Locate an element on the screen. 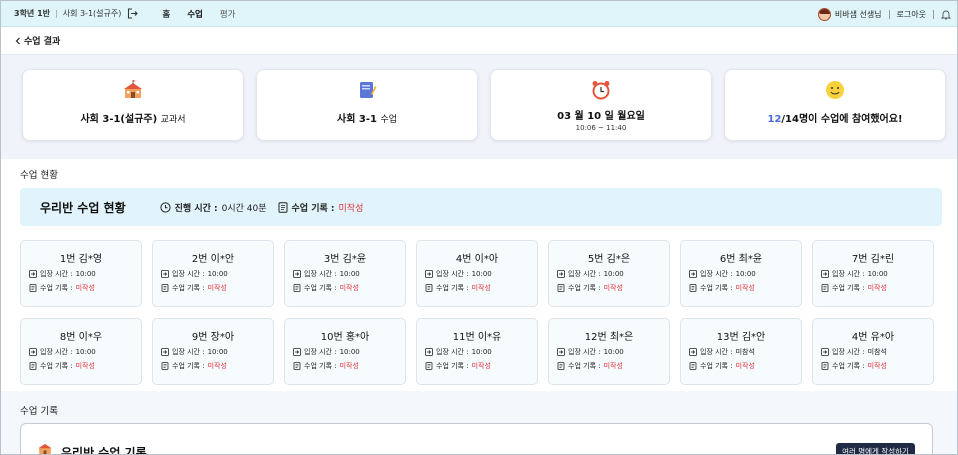 This screenshot has height=455, width=958. student-card: 5번 김*은 입장 시간 :10:00 수업 기록 : 미작성 is located at coordinates (609, 273).